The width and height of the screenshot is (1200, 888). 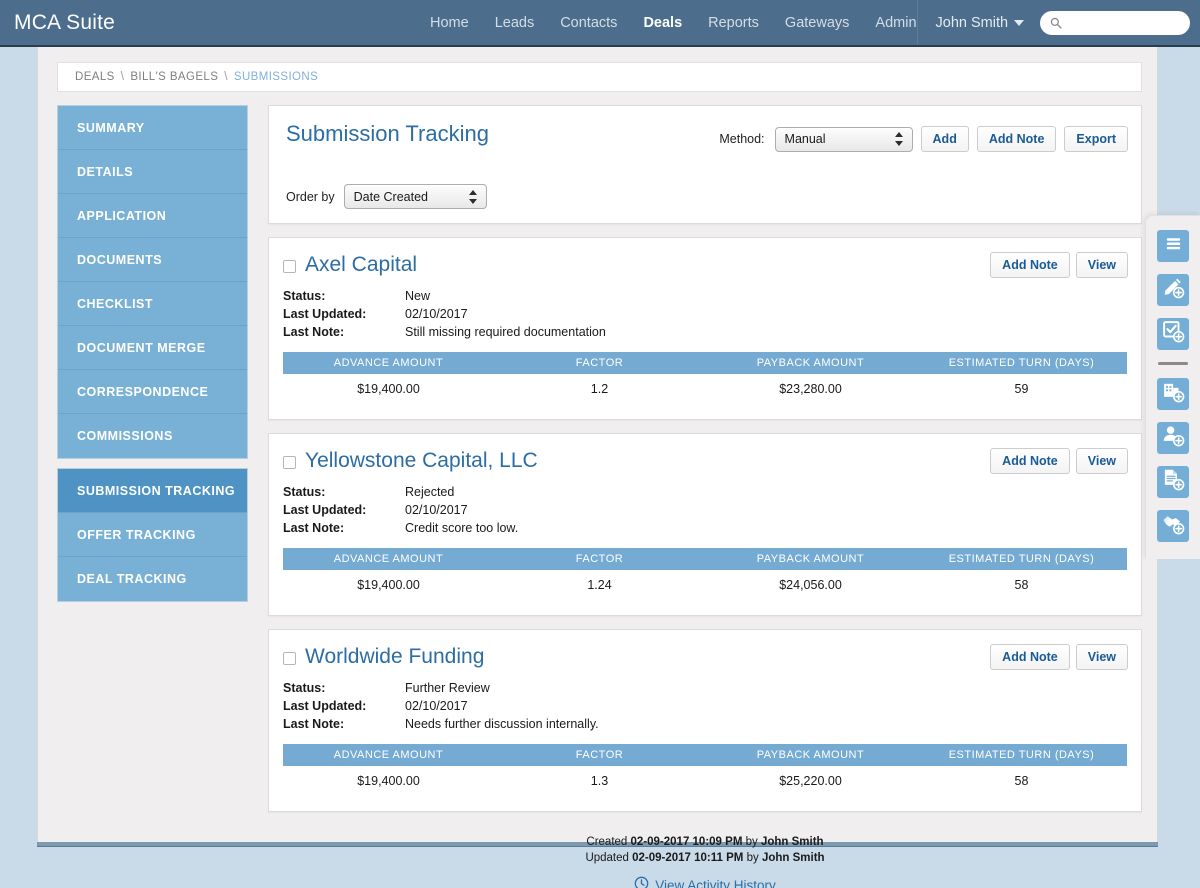 What do you see at coordinates (276, 77) in the screenshot?
I see `breadcrumb-item-2: SUBMISSIONS` at bounding box center [276, 77].